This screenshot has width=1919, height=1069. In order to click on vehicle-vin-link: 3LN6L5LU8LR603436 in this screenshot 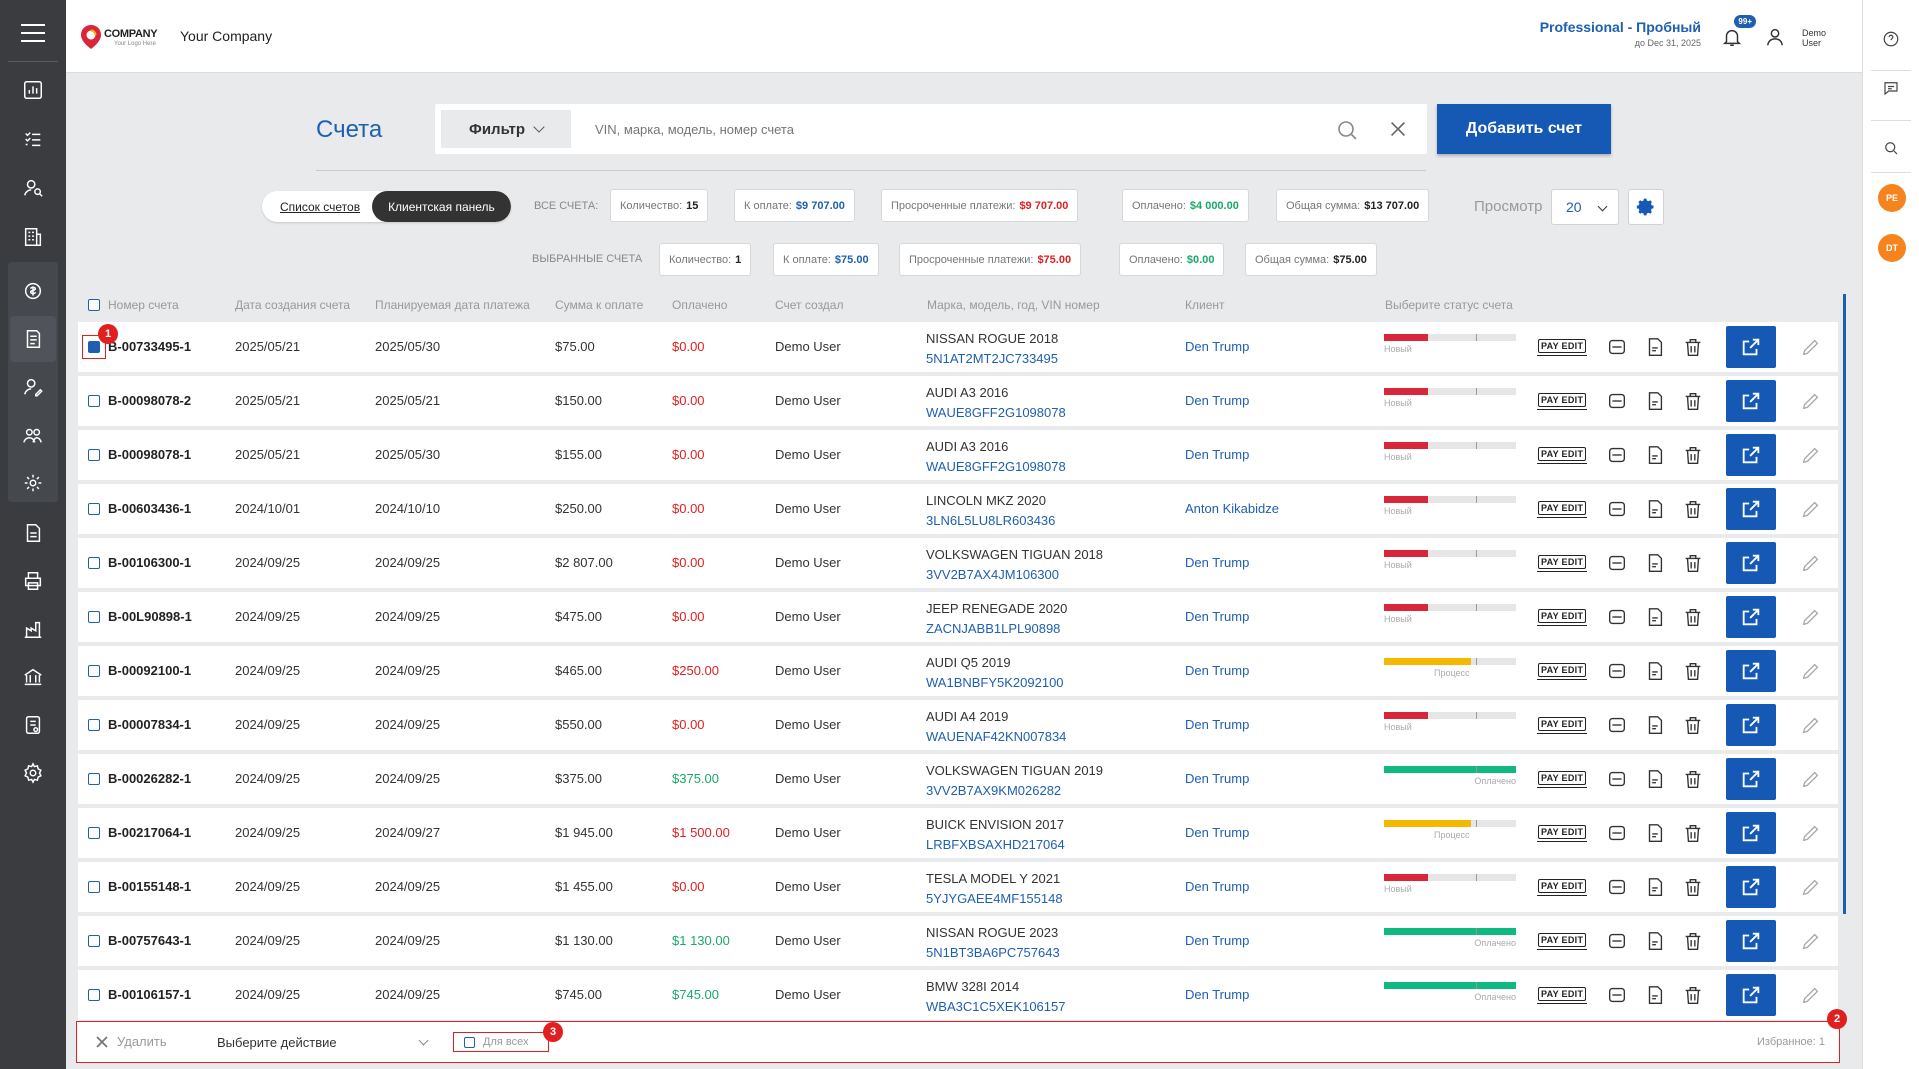, I will do `click(990, 521)`.